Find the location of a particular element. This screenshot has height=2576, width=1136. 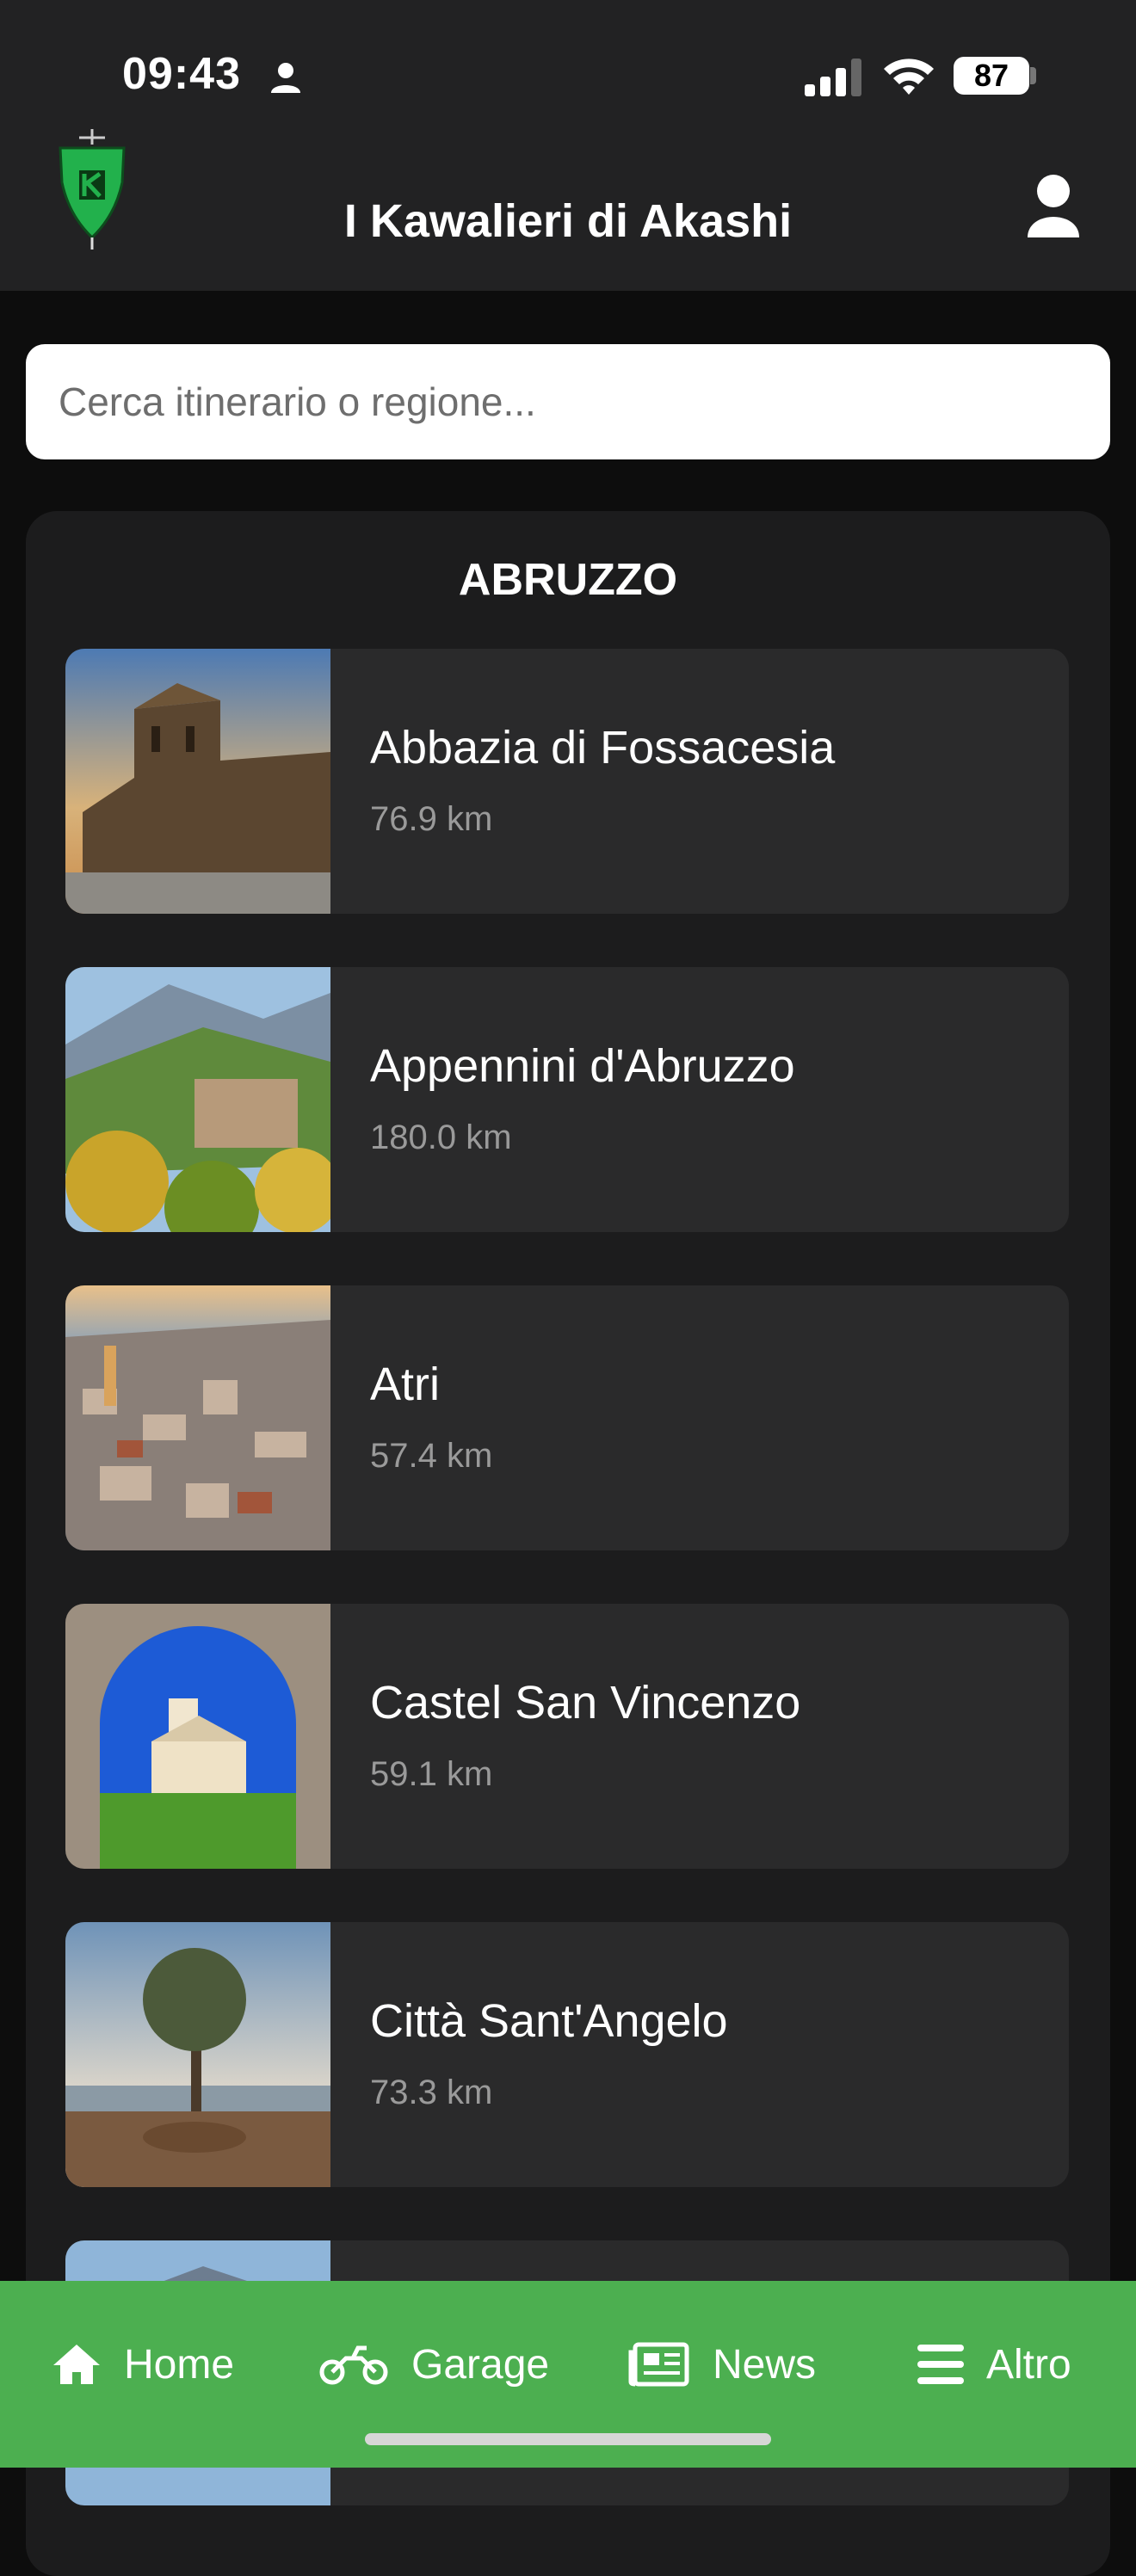

nav-home-label: Home is located at coordinates (179, 2365).